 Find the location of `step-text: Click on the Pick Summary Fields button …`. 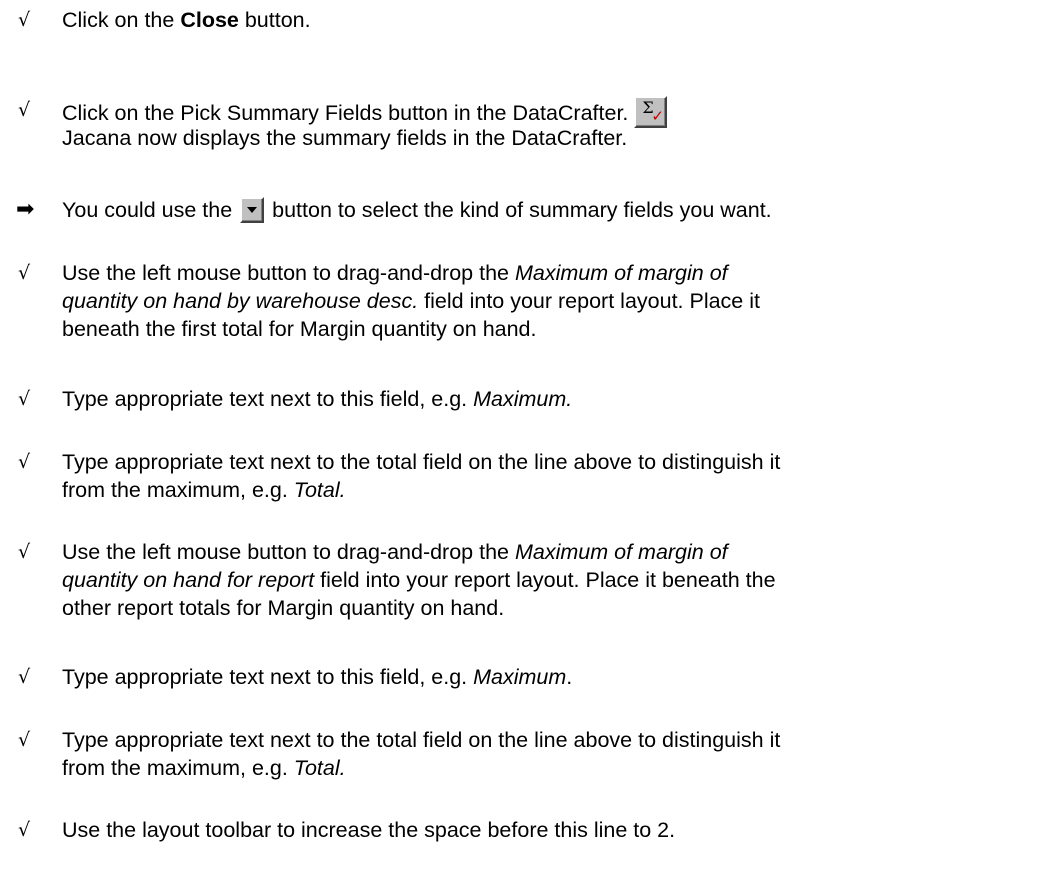

step-text: Click on the Pick Summary Fields button … is located at coordinates (557, 124).